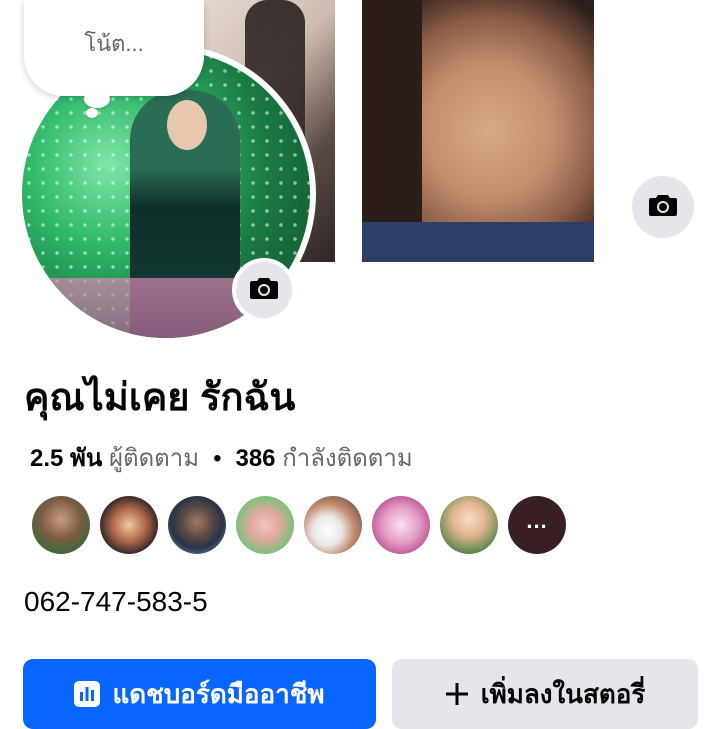 Image resolution: width=720 pixels, height=729 pixels. I want to click on professional-dashboard-button: แดชบอร์ดมืออาชีพ, so click(199, 694).